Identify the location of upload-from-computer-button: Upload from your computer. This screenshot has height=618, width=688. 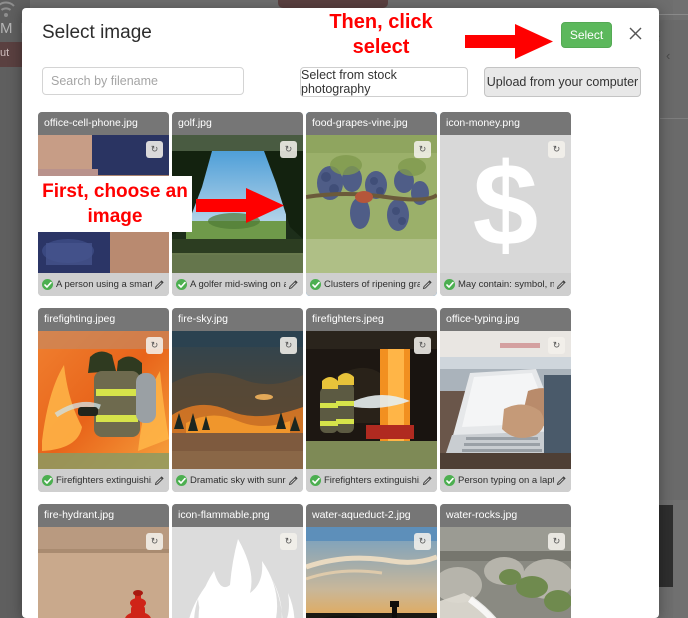
(562, 82).